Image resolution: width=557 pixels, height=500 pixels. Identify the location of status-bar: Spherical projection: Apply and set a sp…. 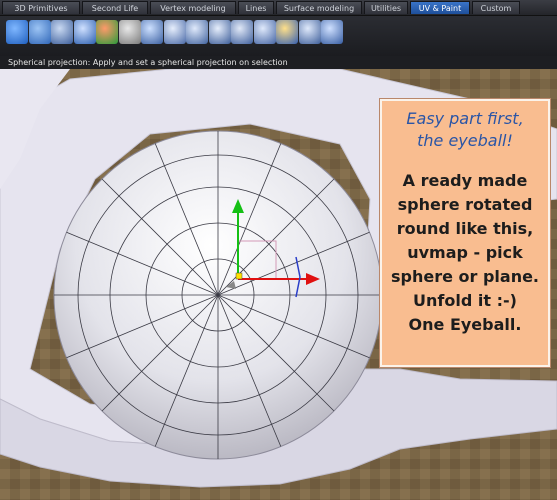
(278, 62).